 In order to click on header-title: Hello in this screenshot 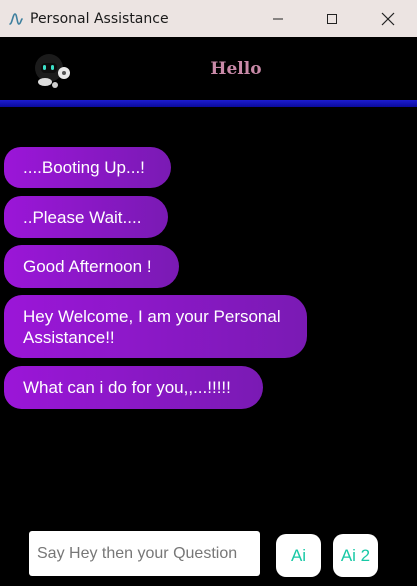, I will do `click(236, 69)`.